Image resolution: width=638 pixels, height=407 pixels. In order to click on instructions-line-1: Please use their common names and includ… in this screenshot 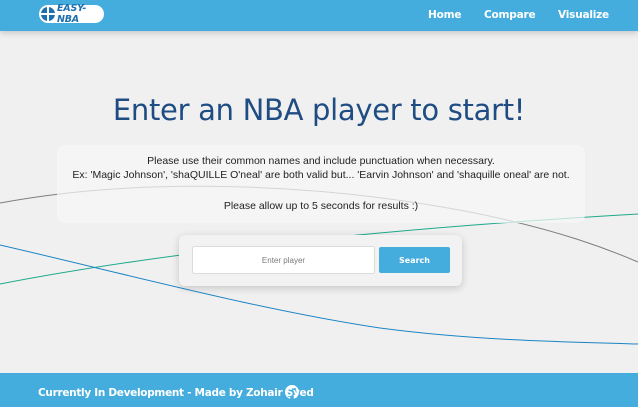, I will do `click(321, 161)`.